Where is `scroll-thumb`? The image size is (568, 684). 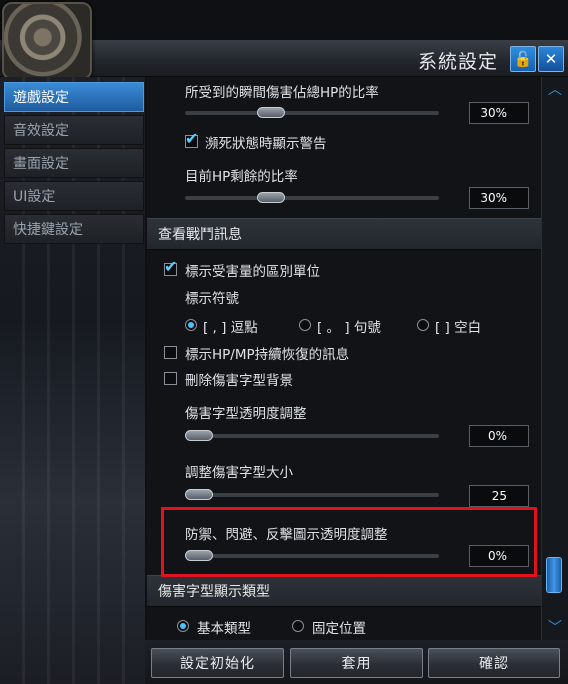 scroll-thumb is located at coordinates (554, 575).